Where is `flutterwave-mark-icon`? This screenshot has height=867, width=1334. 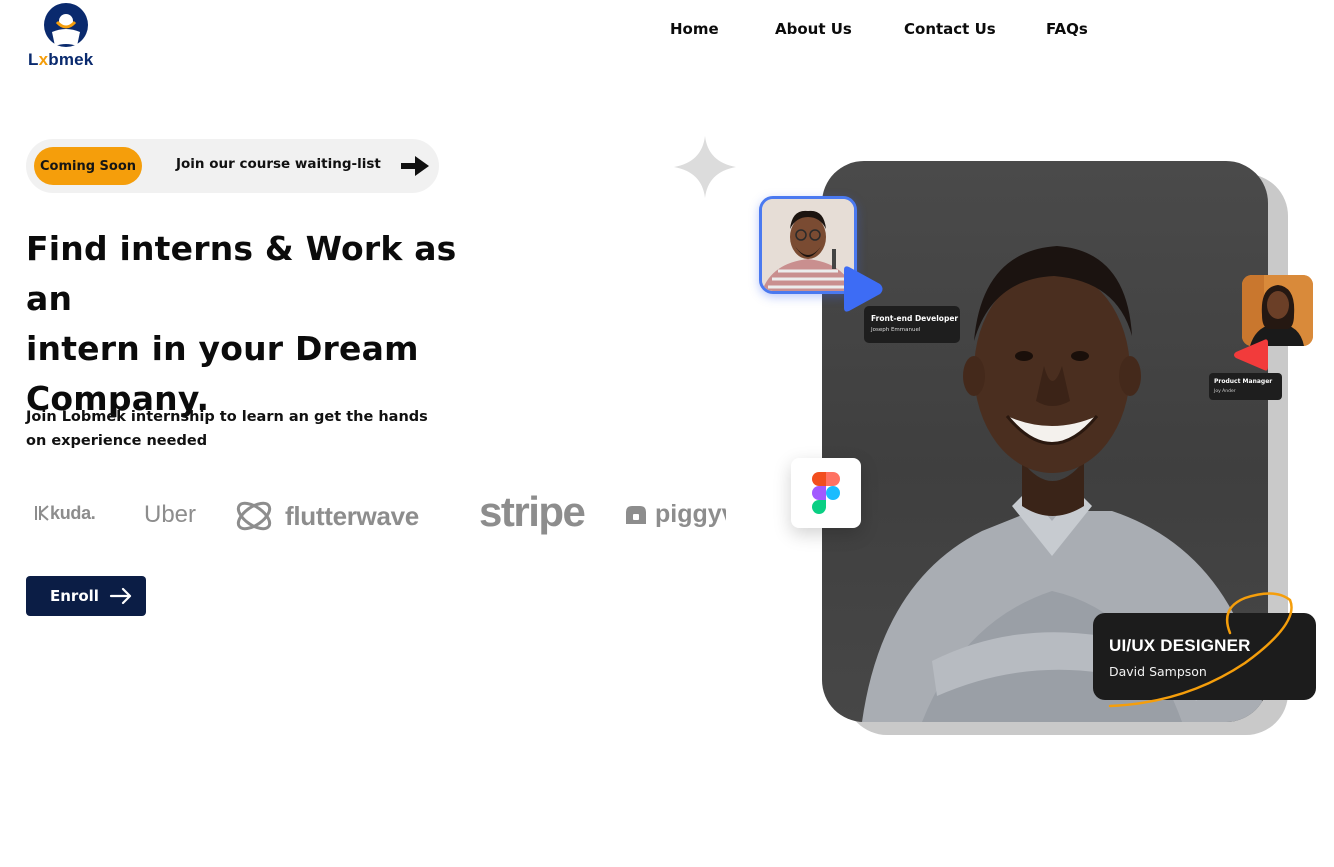 flutterwave-mark-icon is located at coordinates (254, 516).